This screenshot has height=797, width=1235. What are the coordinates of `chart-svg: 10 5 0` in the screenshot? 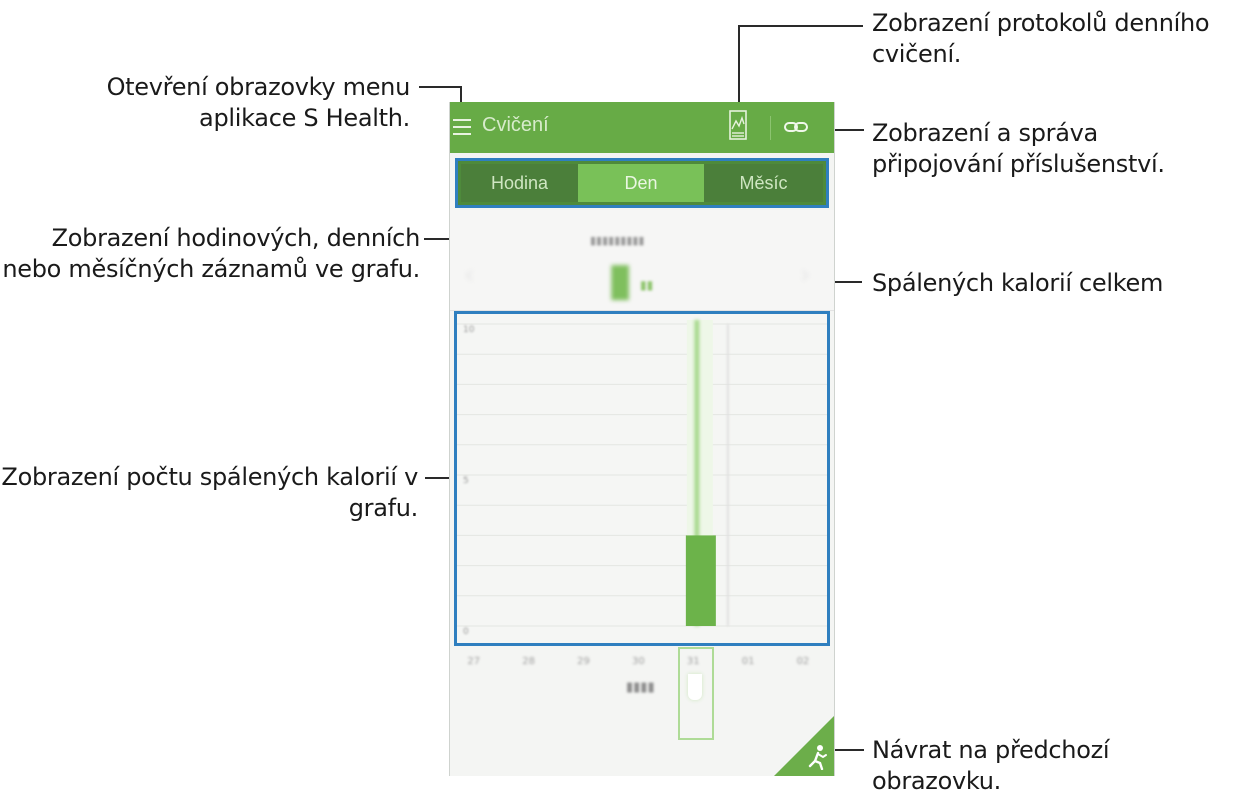 It's located at (642, 478).